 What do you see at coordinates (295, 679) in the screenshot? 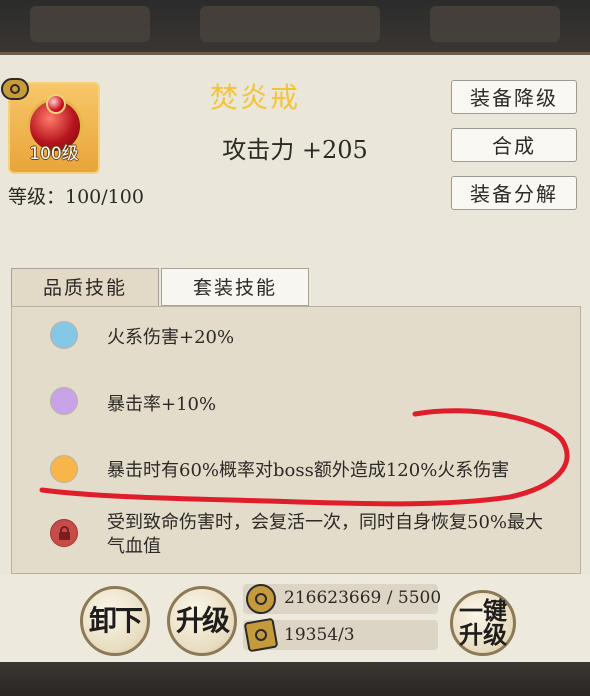
I see `bottom-strip` at bounding box center [295, 679].